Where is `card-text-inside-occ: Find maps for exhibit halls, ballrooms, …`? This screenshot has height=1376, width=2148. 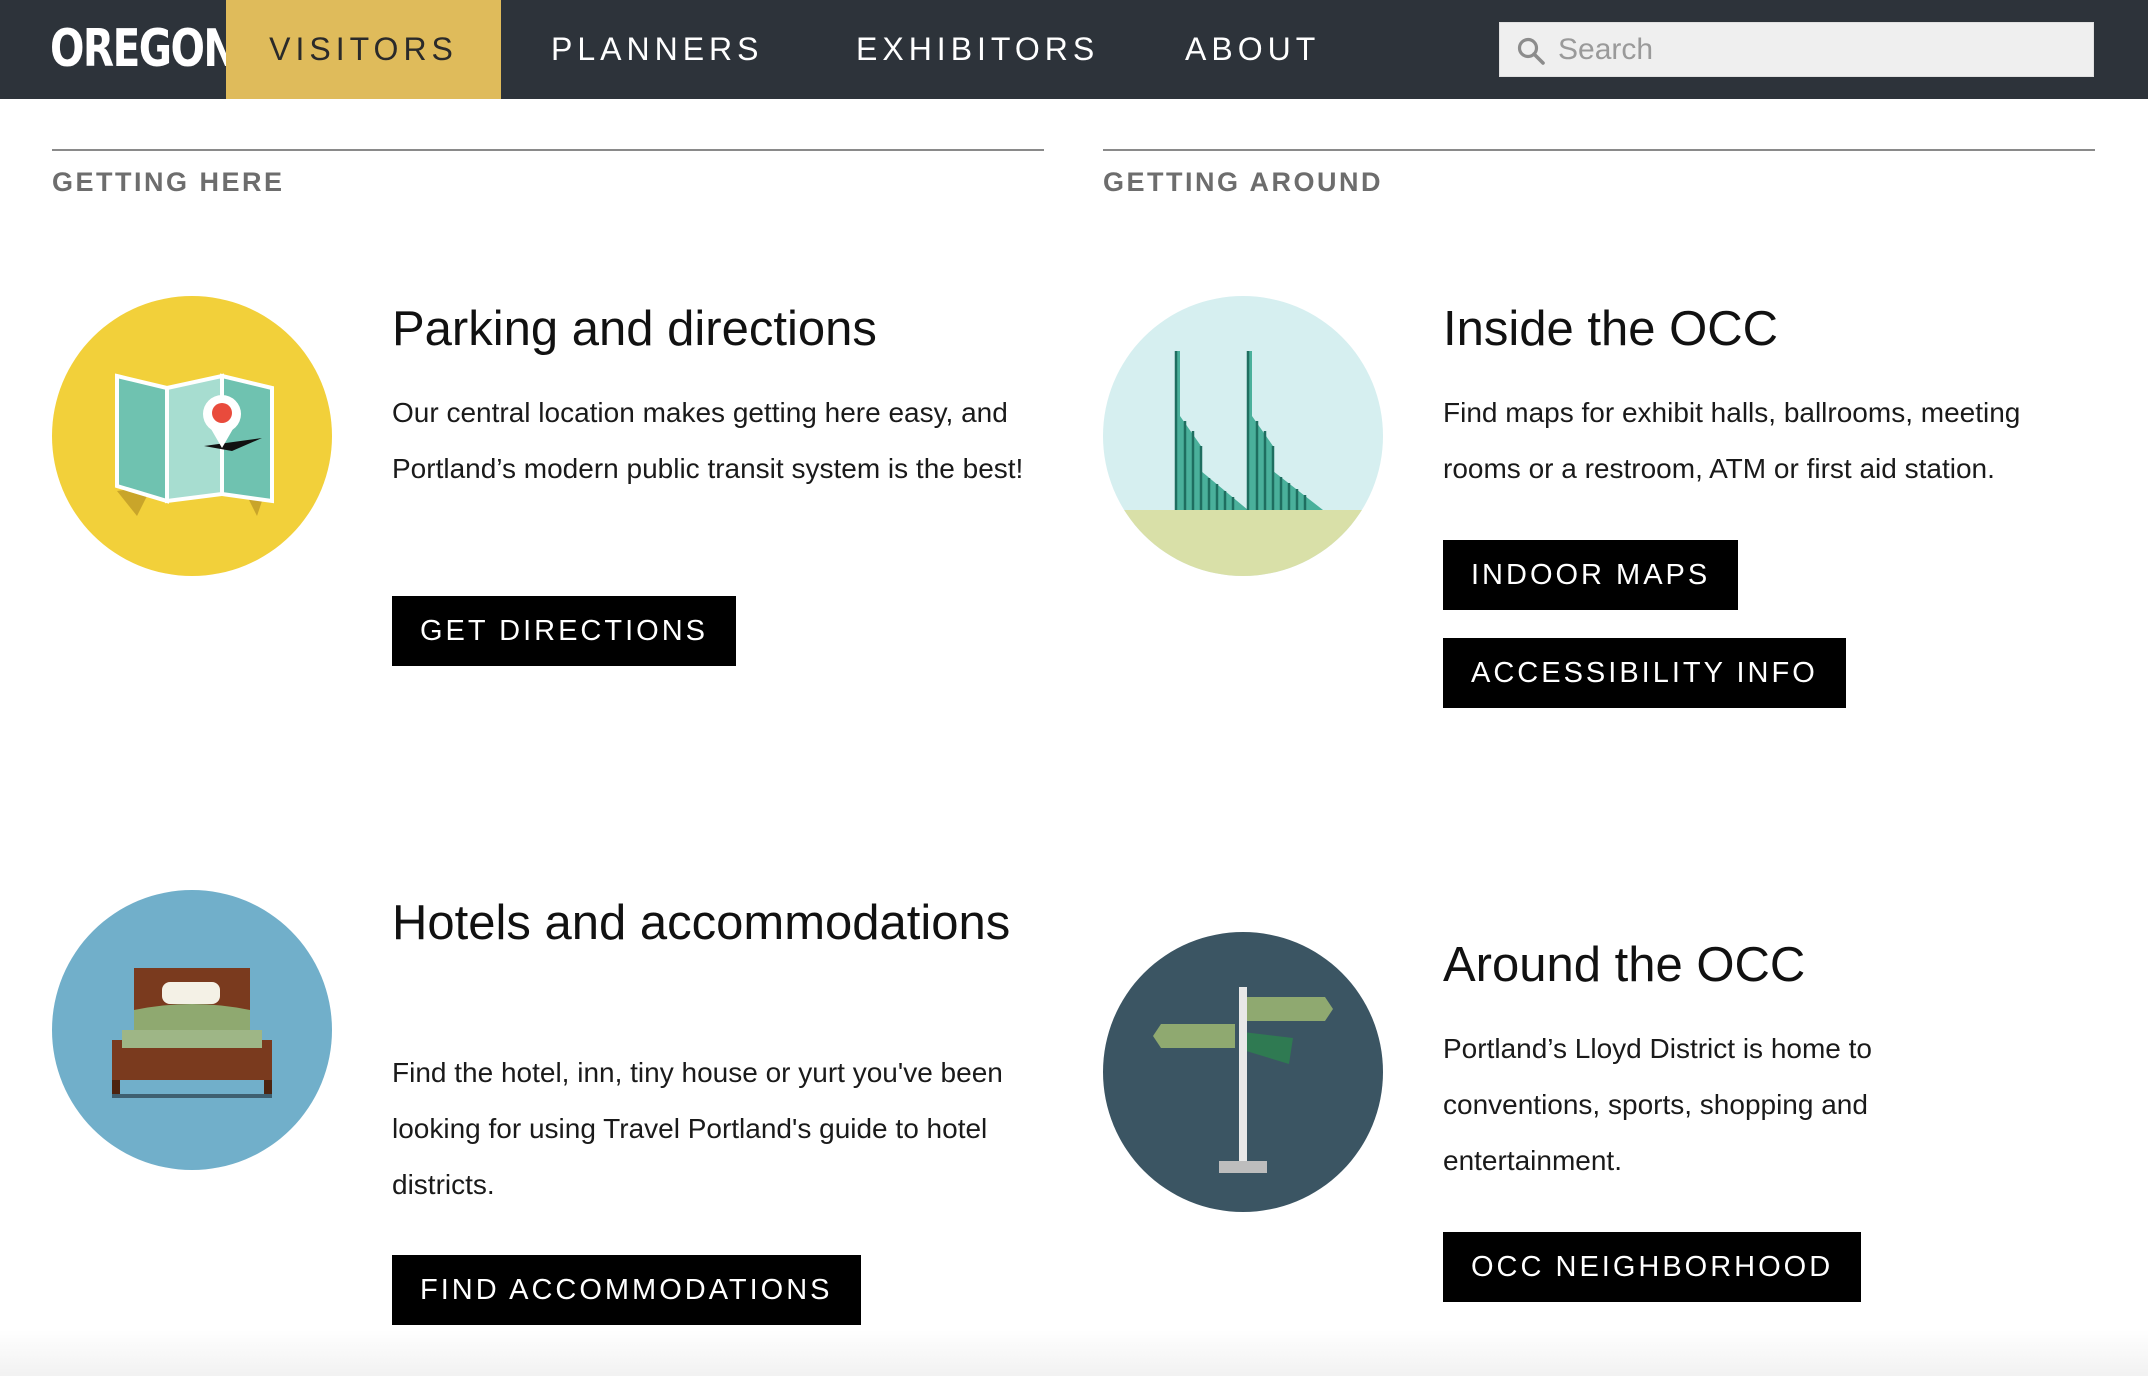 card-text-inside-occ: Find maps for exhibit halls, ballrooms, … is located at coordinates (1732, 440).